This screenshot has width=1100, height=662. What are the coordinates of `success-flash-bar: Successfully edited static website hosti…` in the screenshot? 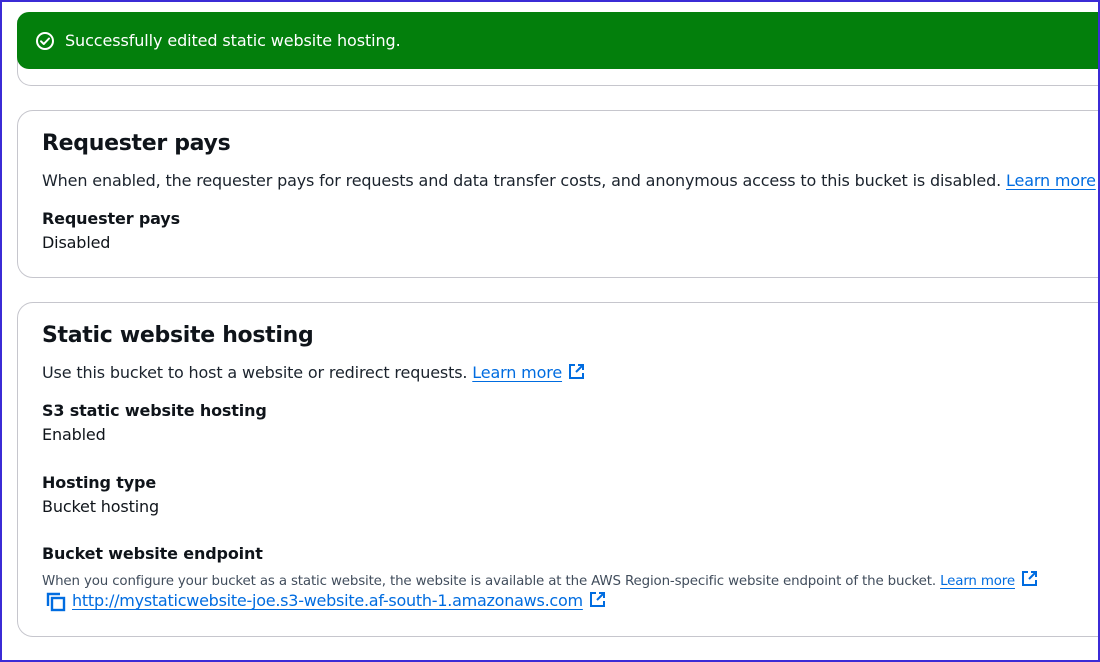 It's located at (558, 40).